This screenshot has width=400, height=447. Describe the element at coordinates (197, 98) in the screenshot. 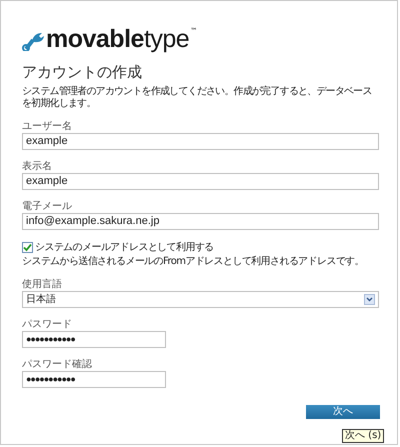

I see `description: システム管理者のアカウントを作成してください。作成が完了すると、データベースを初期化します。` at that location.